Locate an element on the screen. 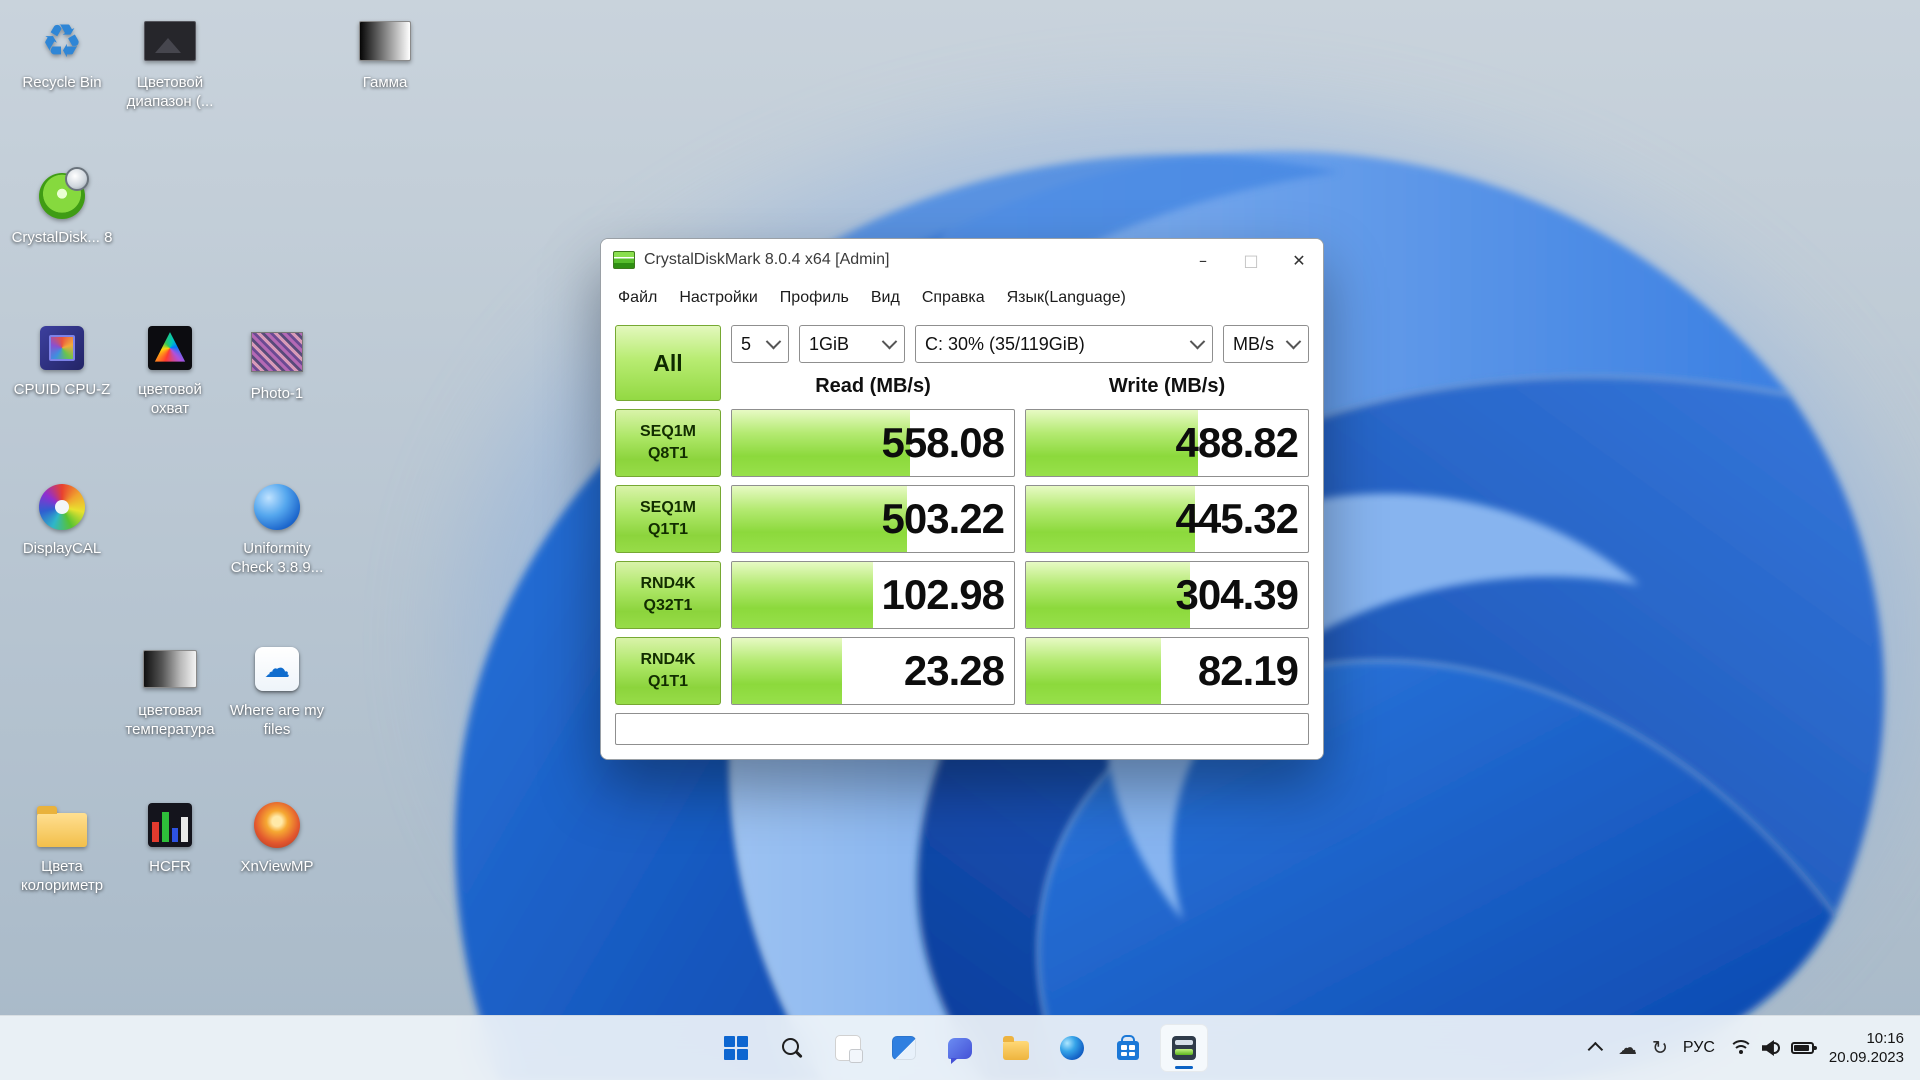 The height and width of the screenshot is (1080, 1920). system-tray: ☁ ↻ РУС 10:16 20.09.2023 is located at coordinates (1753, 1048).